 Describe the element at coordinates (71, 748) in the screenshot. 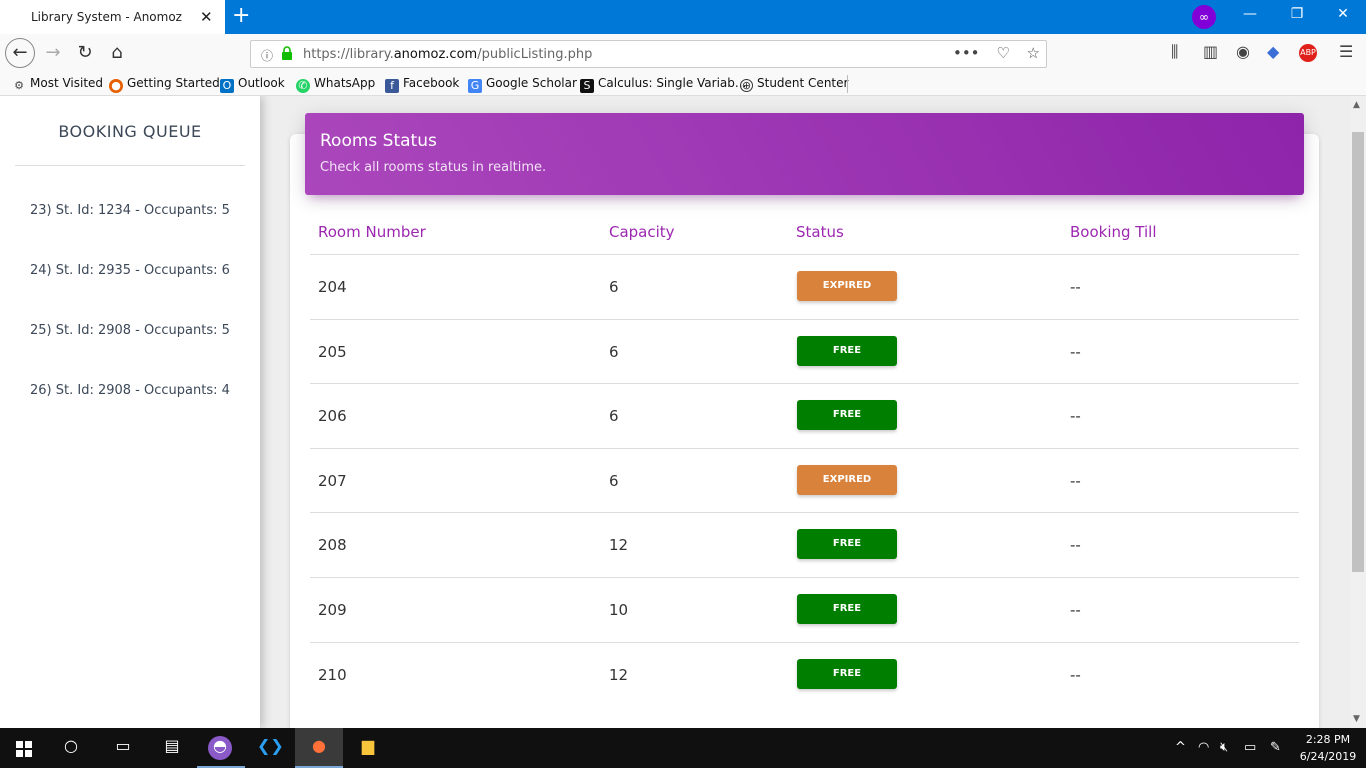

I see `cortana-search-icon: ○` at that location.